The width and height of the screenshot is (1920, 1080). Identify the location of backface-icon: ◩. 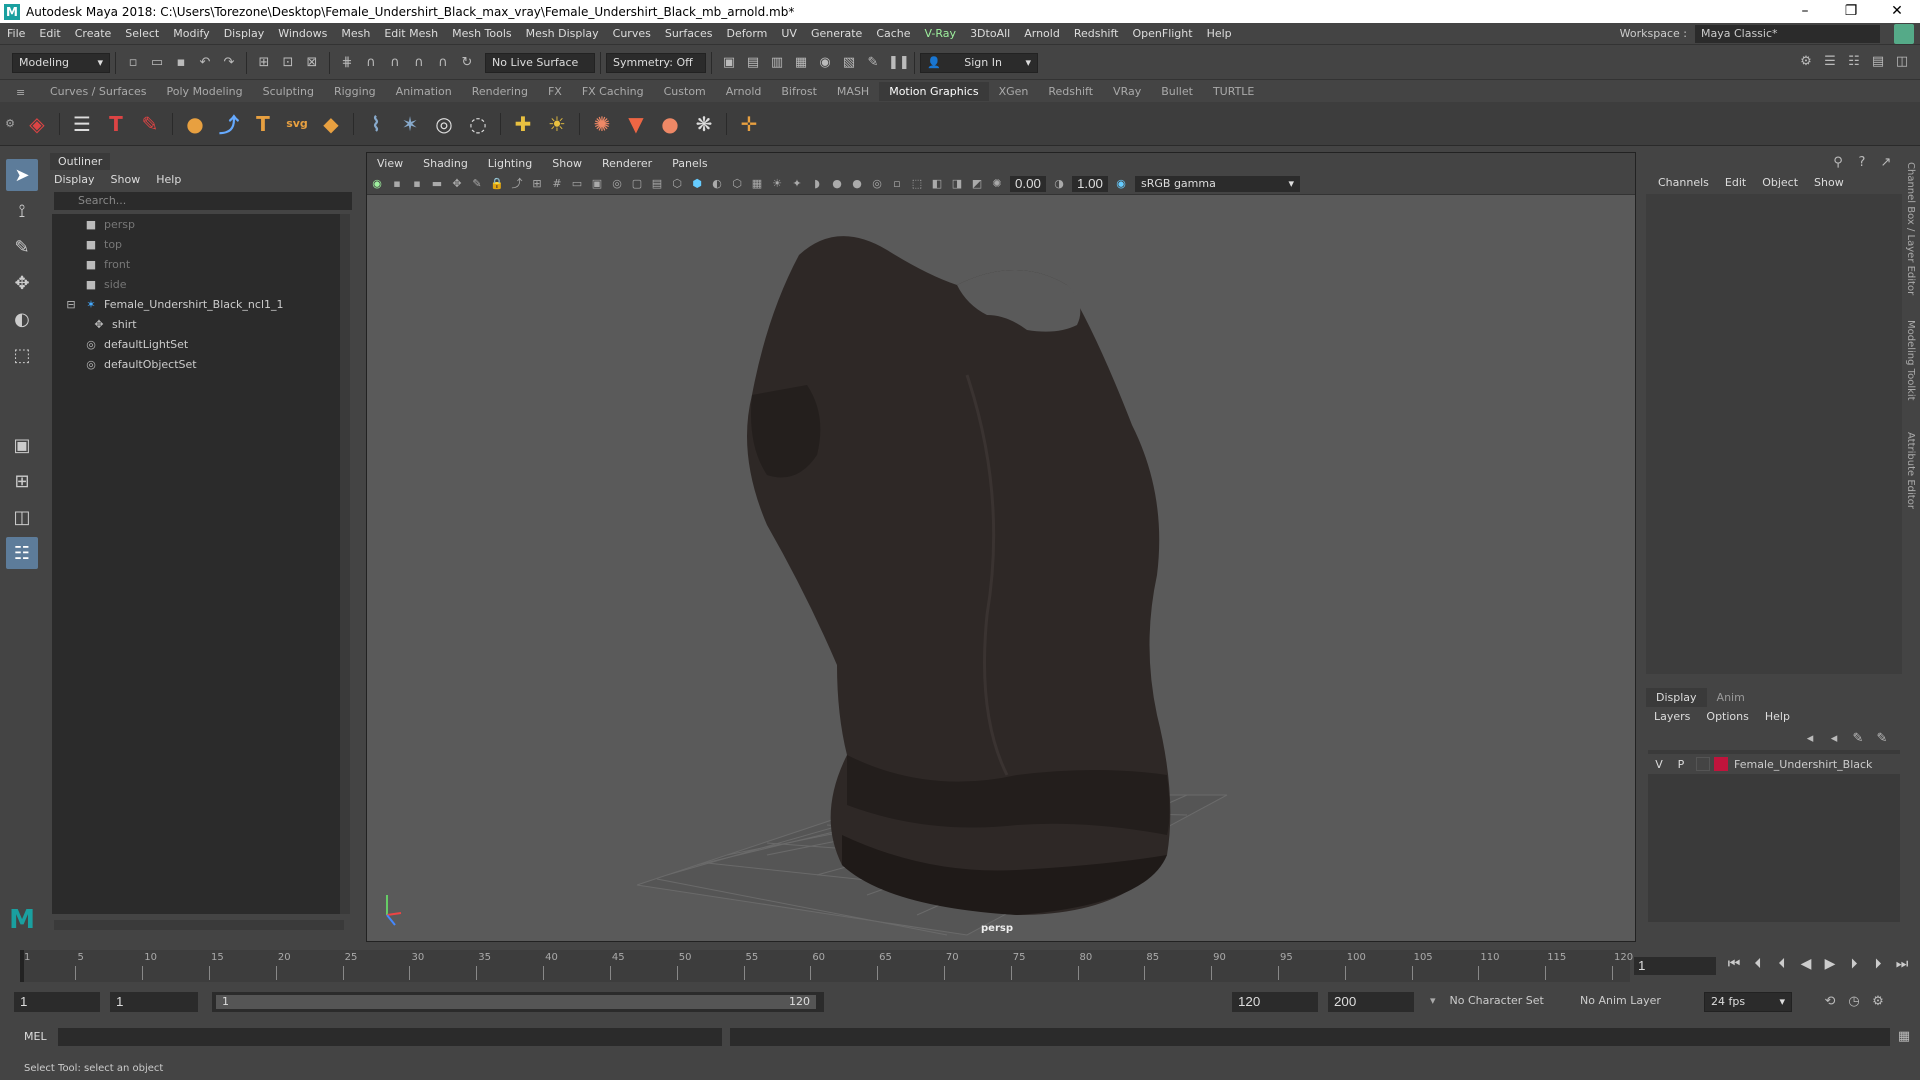
(977, 184).